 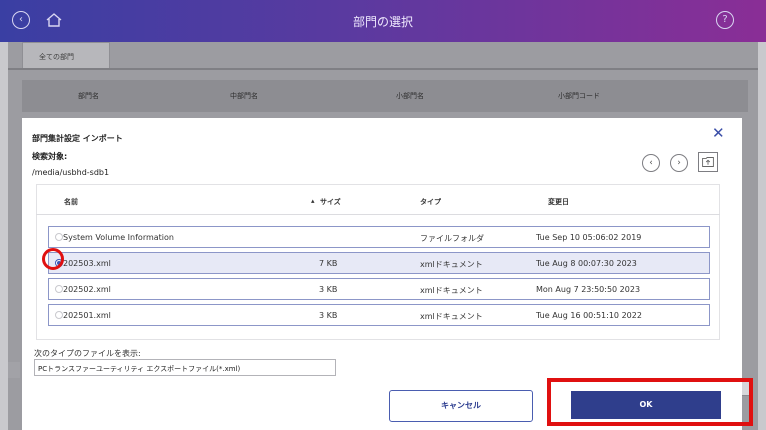 I want to click on department-table-header: 部門名 中部門名 小部門名 小部門コード, so click(x=385, y=96).